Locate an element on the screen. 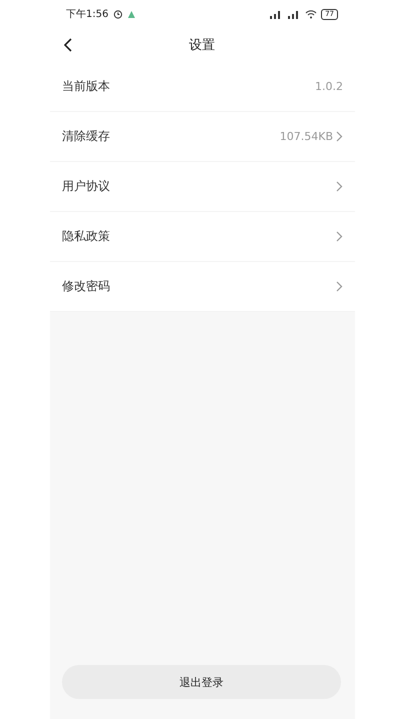  row-label: 清除缓存 is located at coordinates (86, 136).